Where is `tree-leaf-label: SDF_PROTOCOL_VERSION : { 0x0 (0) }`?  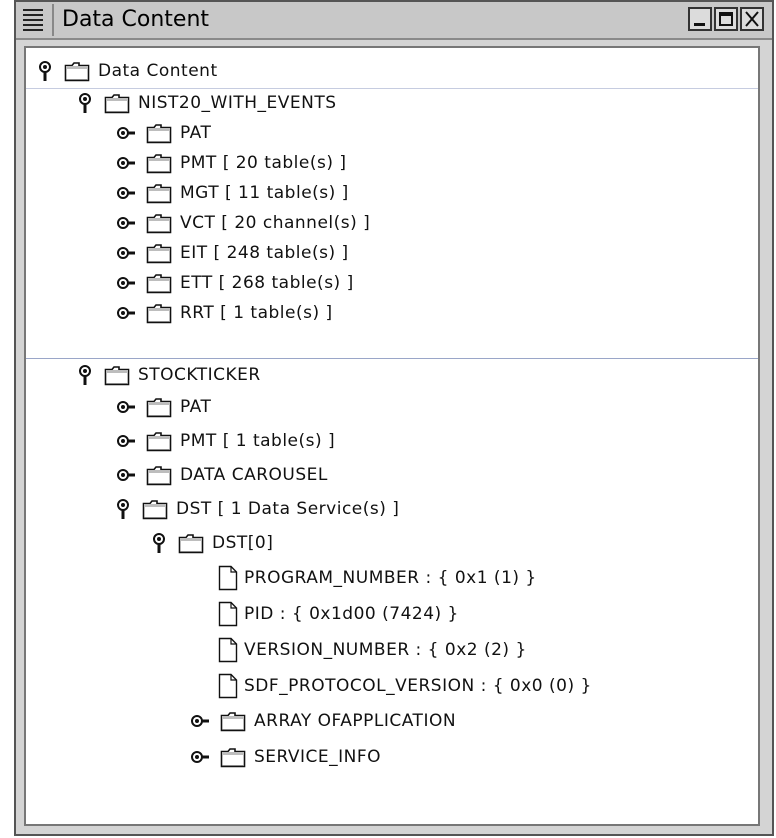 tree-leaf-label: SDF_PROTOCOL_VERSION : { 0x0 (0) } is located at coordinates (418, 686).